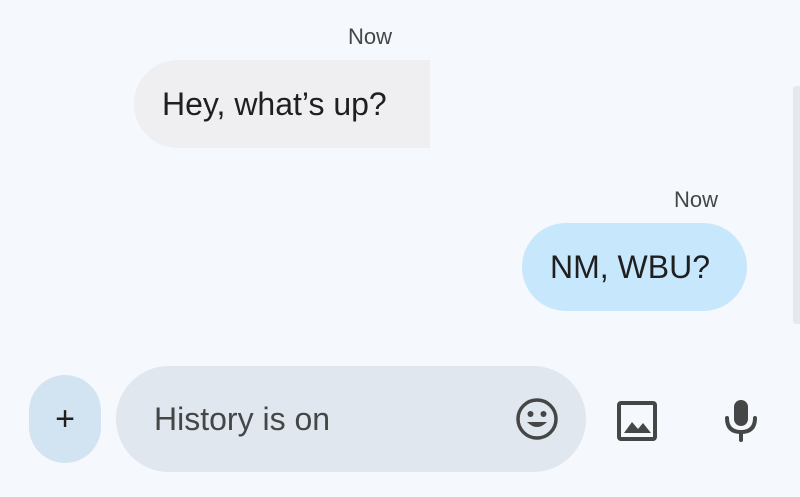 This screenshot has width=800, height=497. What do you see at coordinates (741, 420) in the screenshot?
I see `microphone-icon` at bounding box center [741, 420].